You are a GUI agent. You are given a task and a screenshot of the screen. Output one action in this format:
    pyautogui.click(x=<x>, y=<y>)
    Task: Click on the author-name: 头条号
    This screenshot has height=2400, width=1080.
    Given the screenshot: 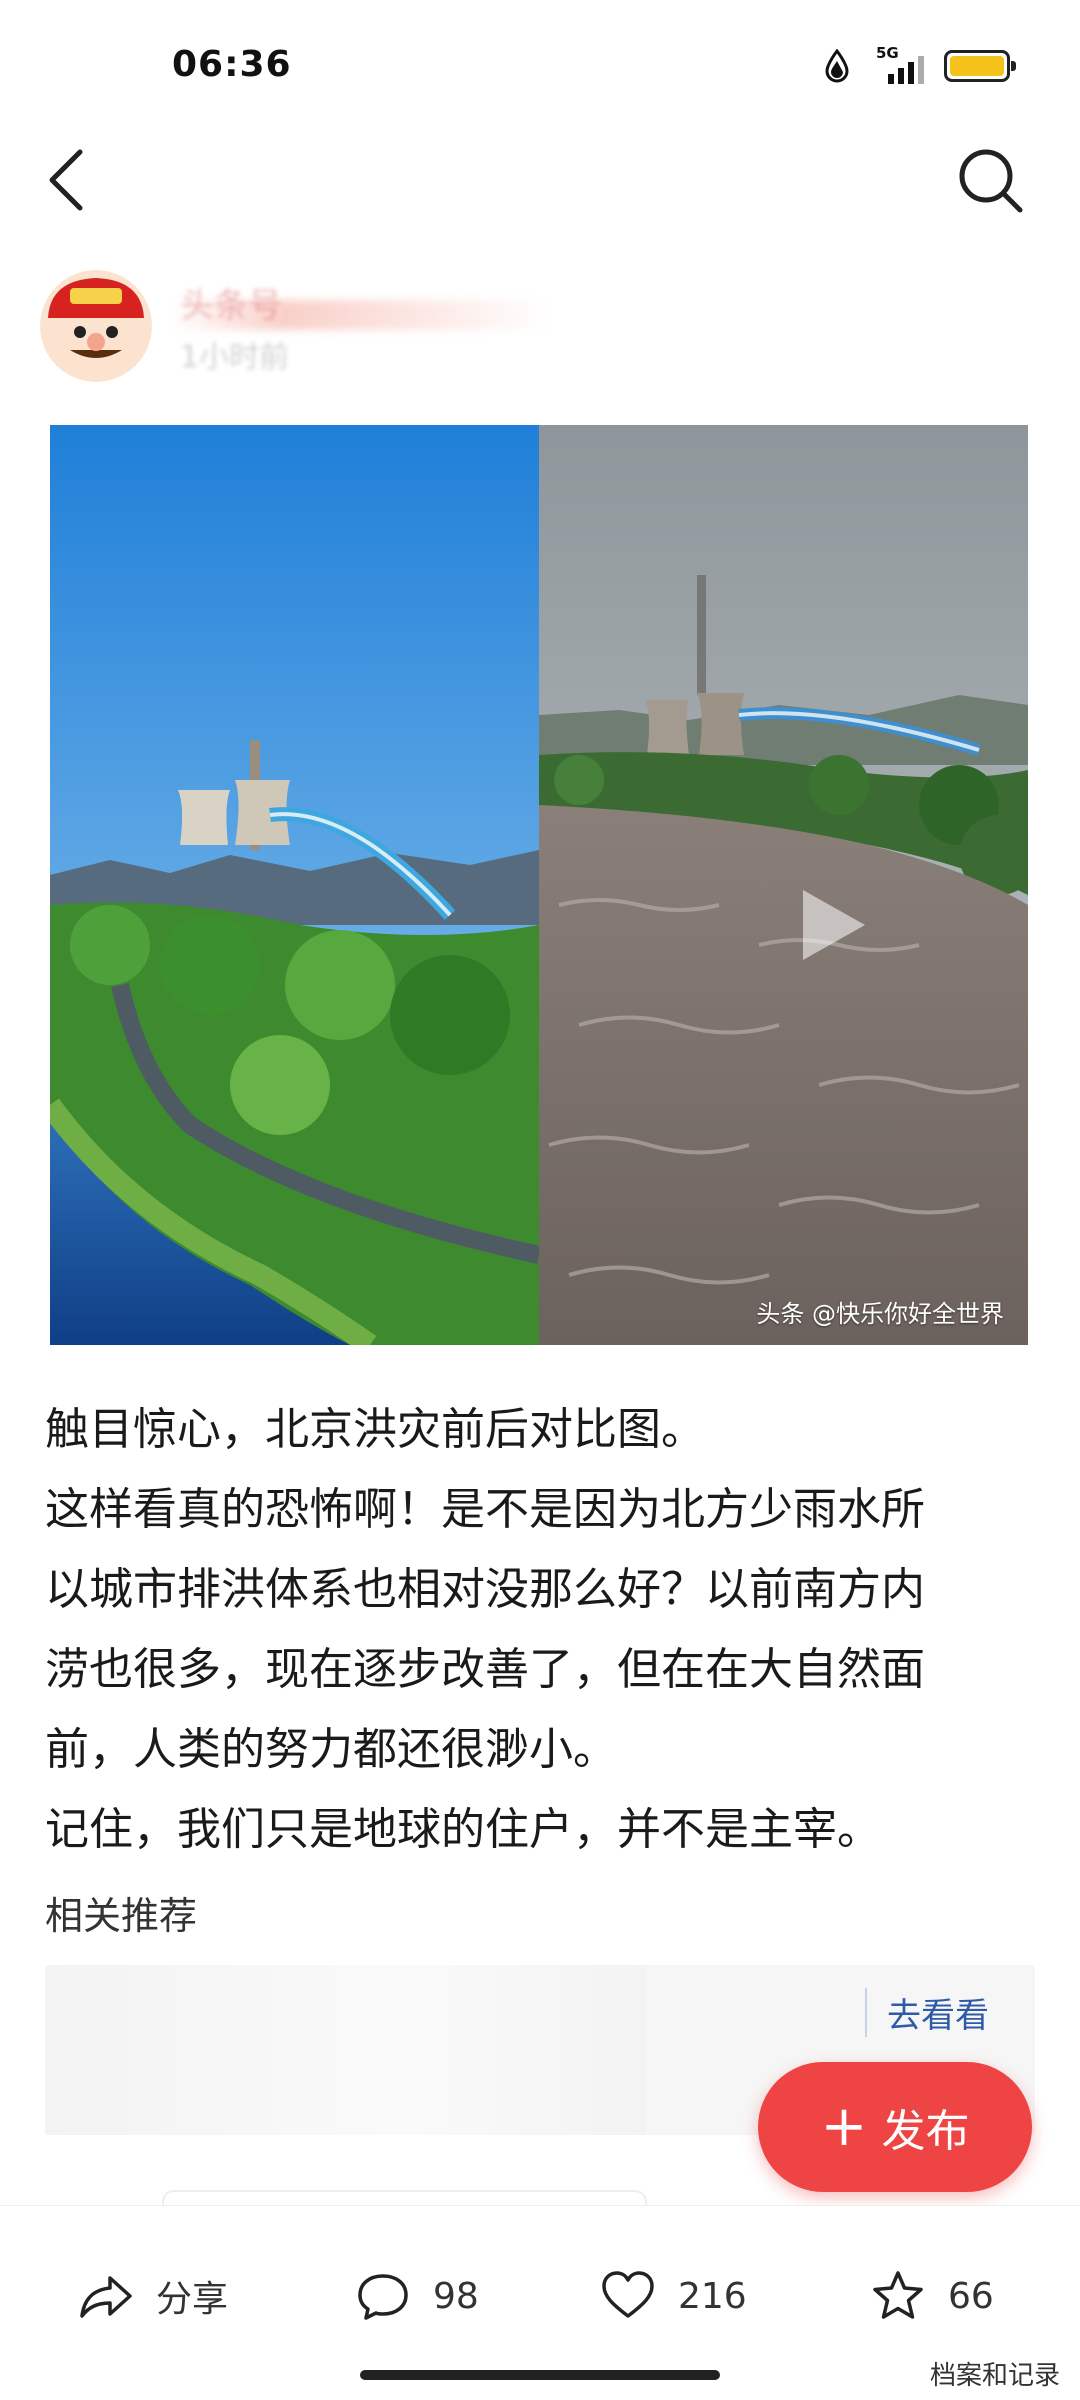 What is the action you would take?
    pyautogui.click(x=231, y=302)
    